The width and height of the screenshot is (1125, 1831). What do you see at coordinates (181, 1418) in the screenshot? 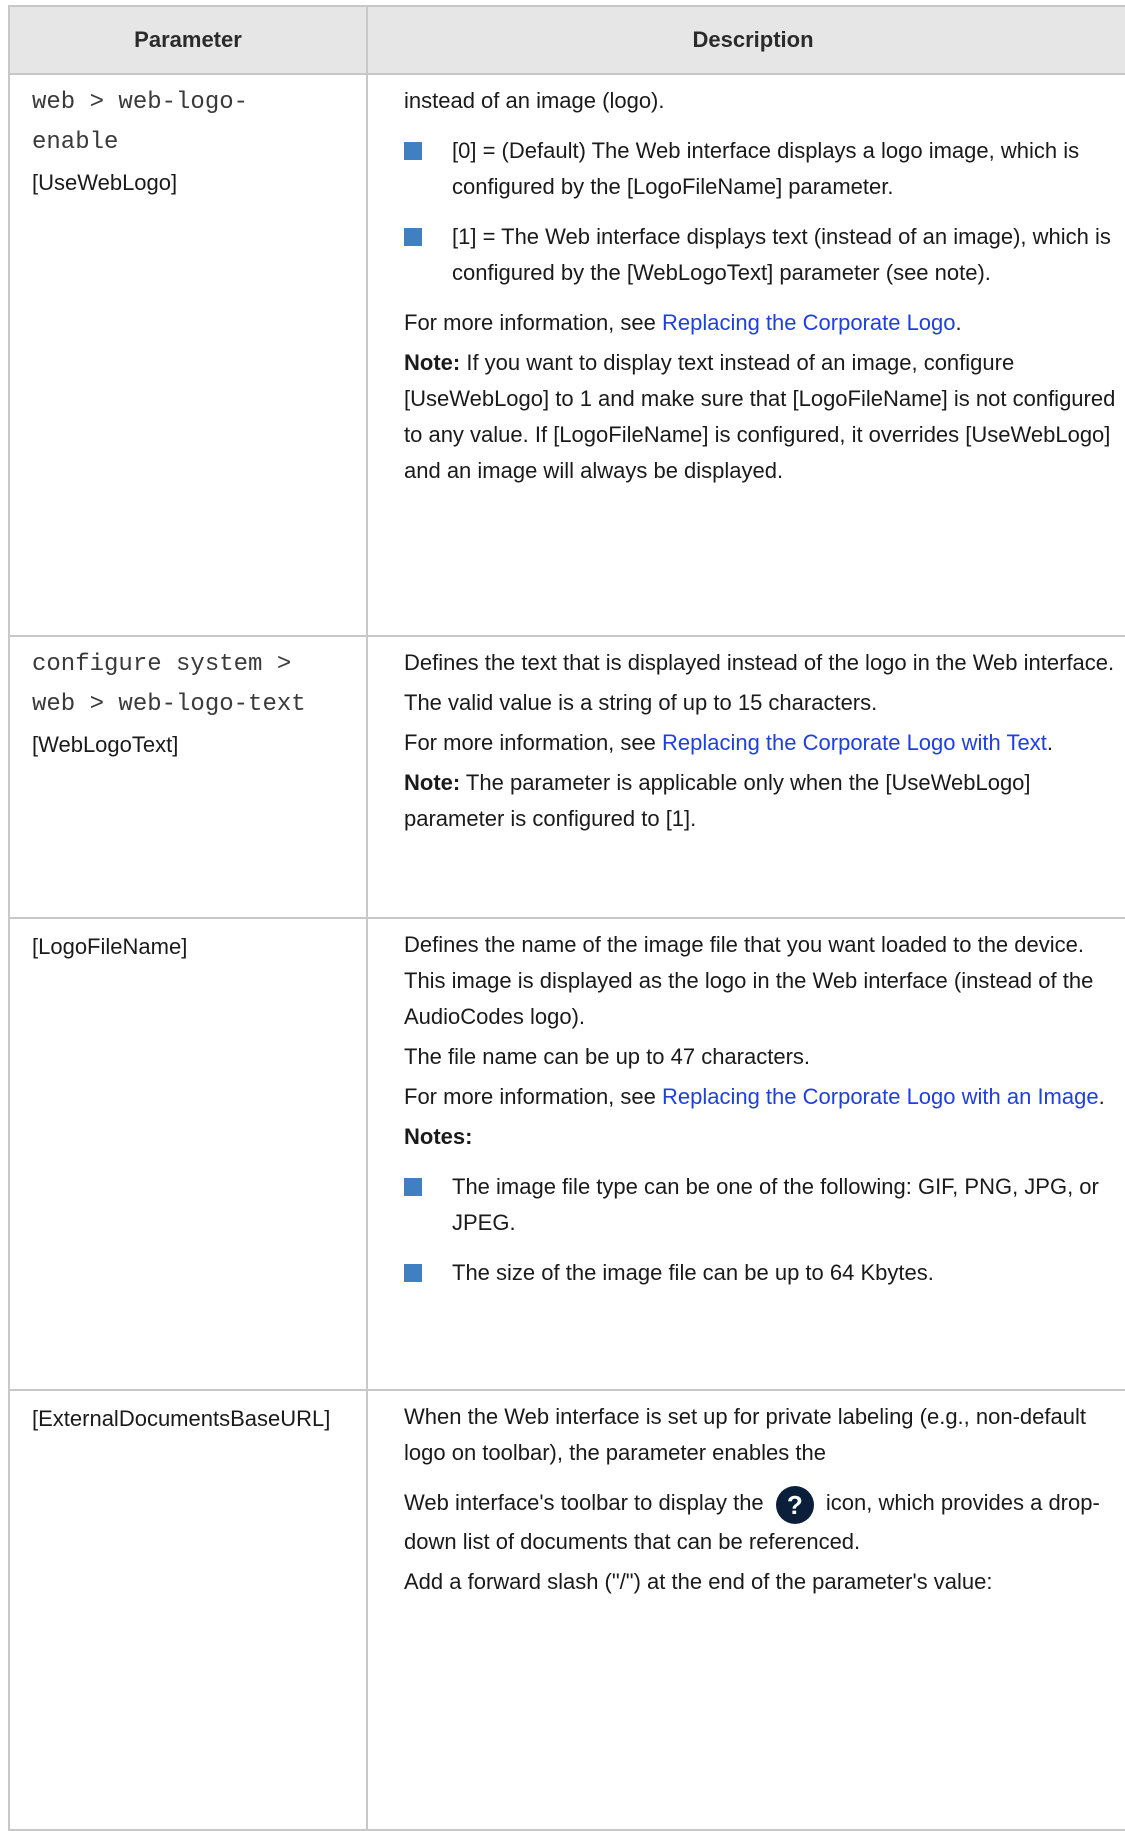
I see `parameter-name: [ExternalDocumentsBaseURL]` at bounding box center [181, 1418].